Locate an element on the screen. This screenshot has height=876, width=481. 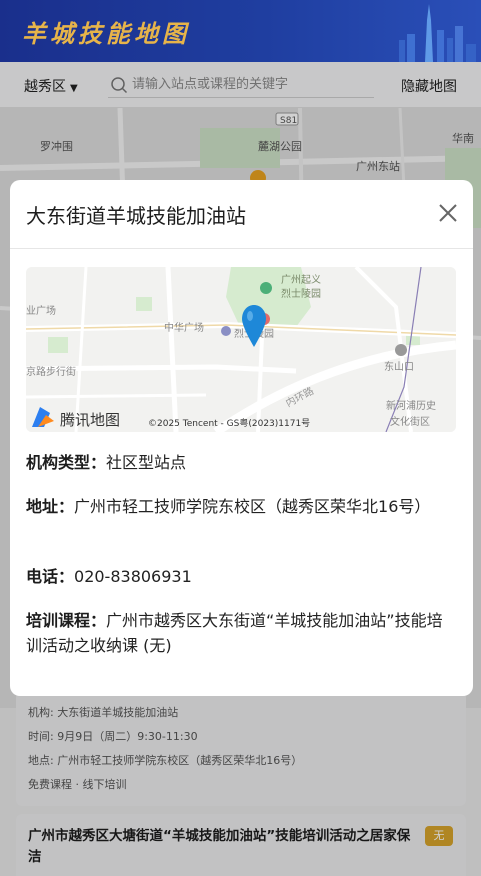
map-label-7: 东山口 is located at coordinates (399, 366).